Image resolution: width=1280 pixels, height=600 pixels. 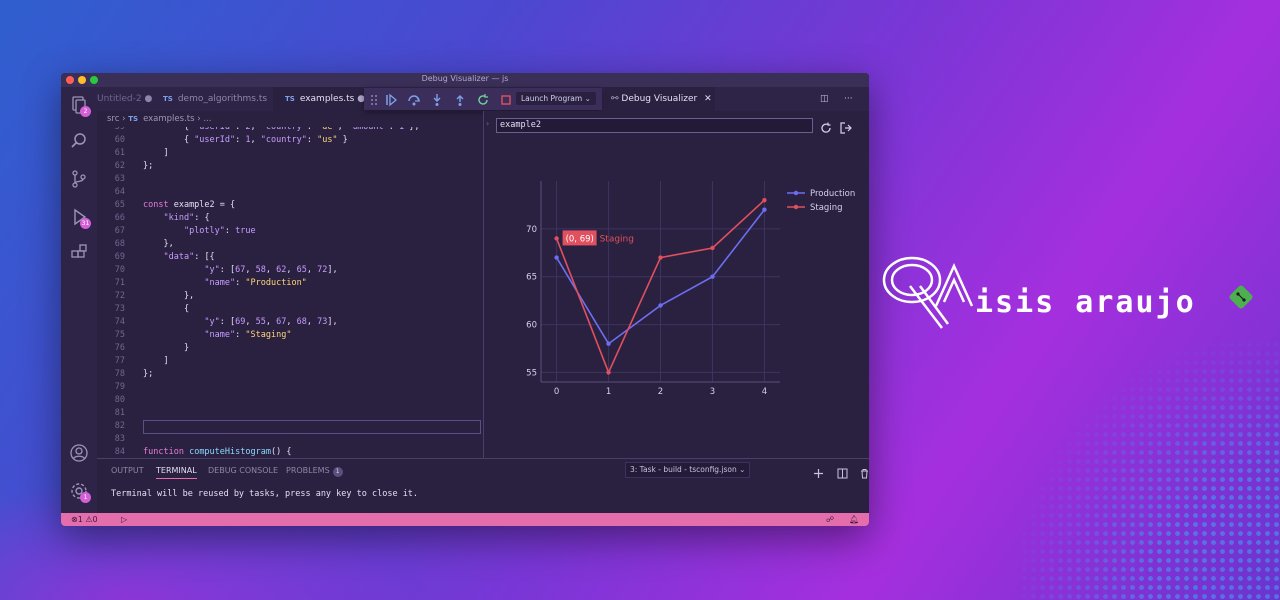 What do you see at coordinates (119, 205) in the screenshot?
I see `line-number: 65` at bounding box center [119, 205].